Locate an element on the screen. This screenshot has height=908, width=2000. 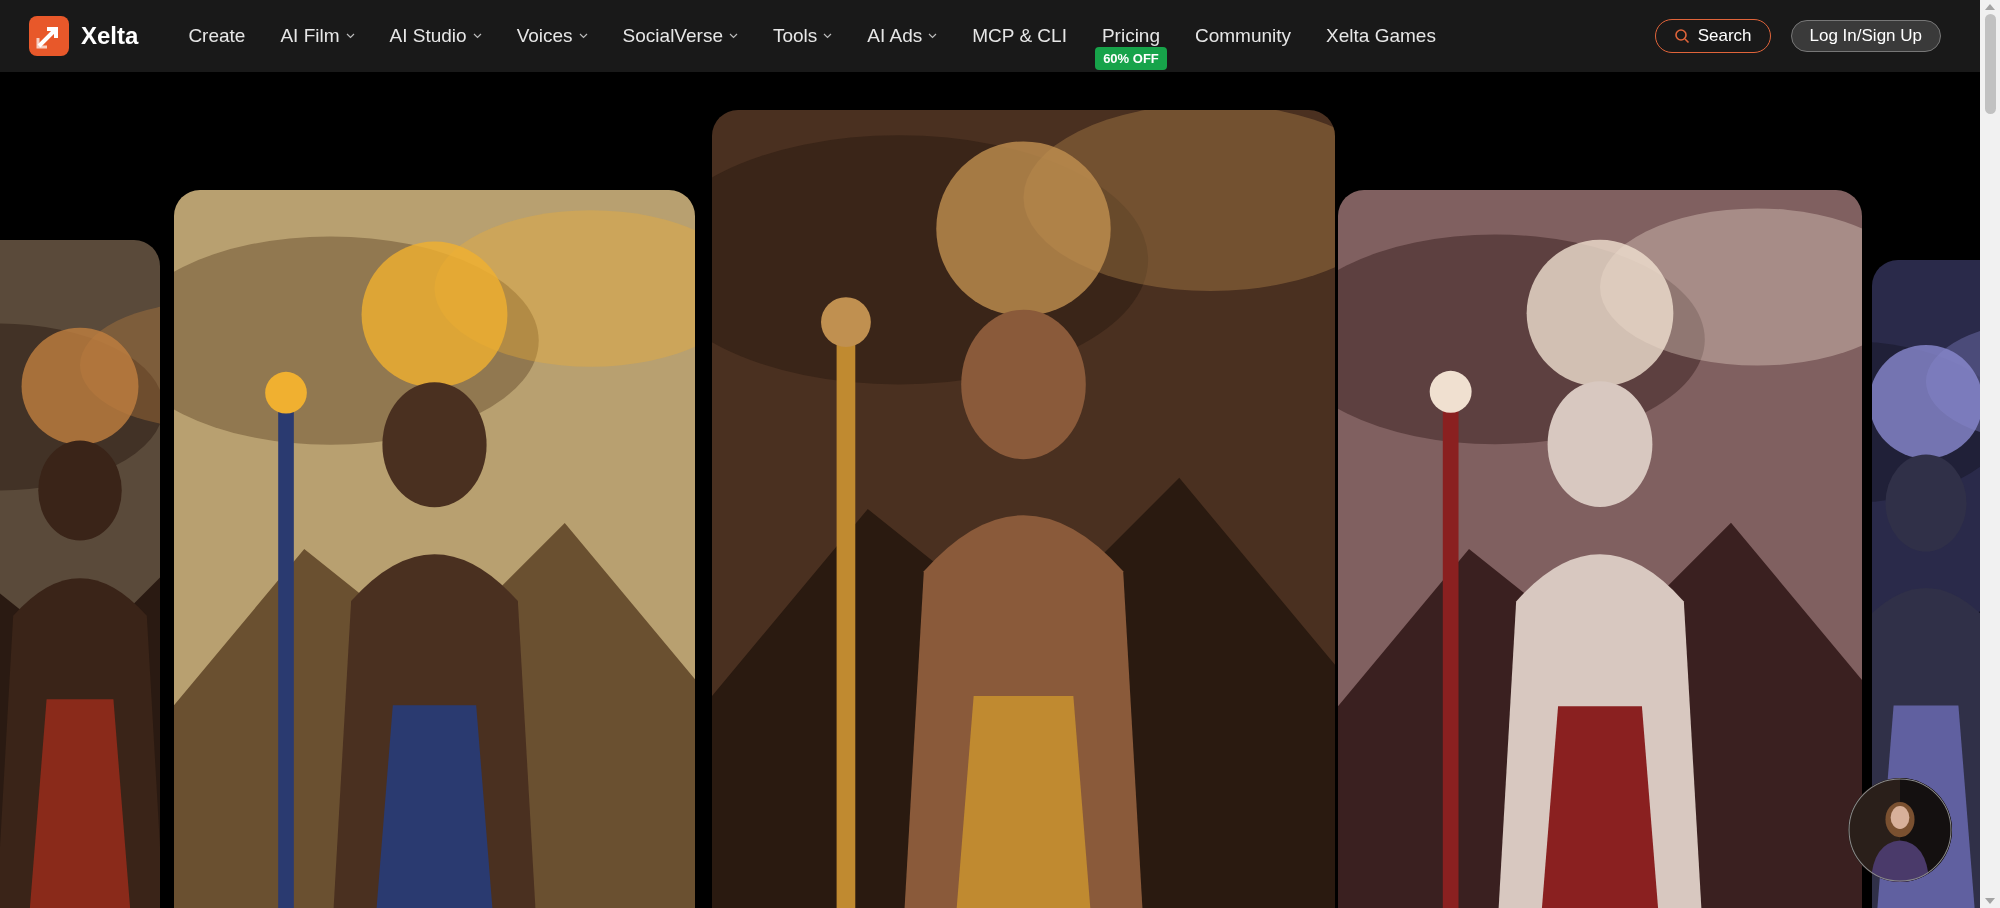
nav-link: AI Ads is located at coordinates (902, 36).